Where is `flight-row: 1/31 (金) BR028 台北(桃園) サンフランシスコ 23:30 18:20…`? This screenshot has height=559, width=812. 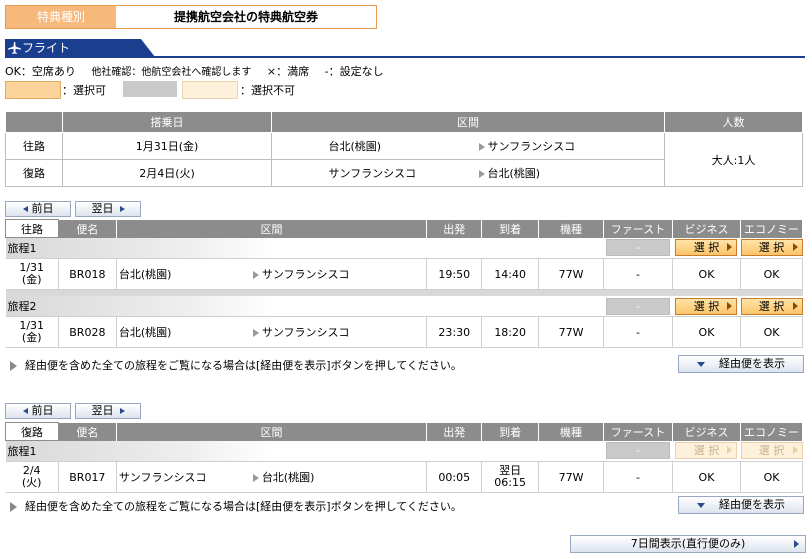
flight-row: 1/31 (金) BR028 台北(桃園) サンフランシスコ 23:30 18:20… is located at coordinates (404, 332).